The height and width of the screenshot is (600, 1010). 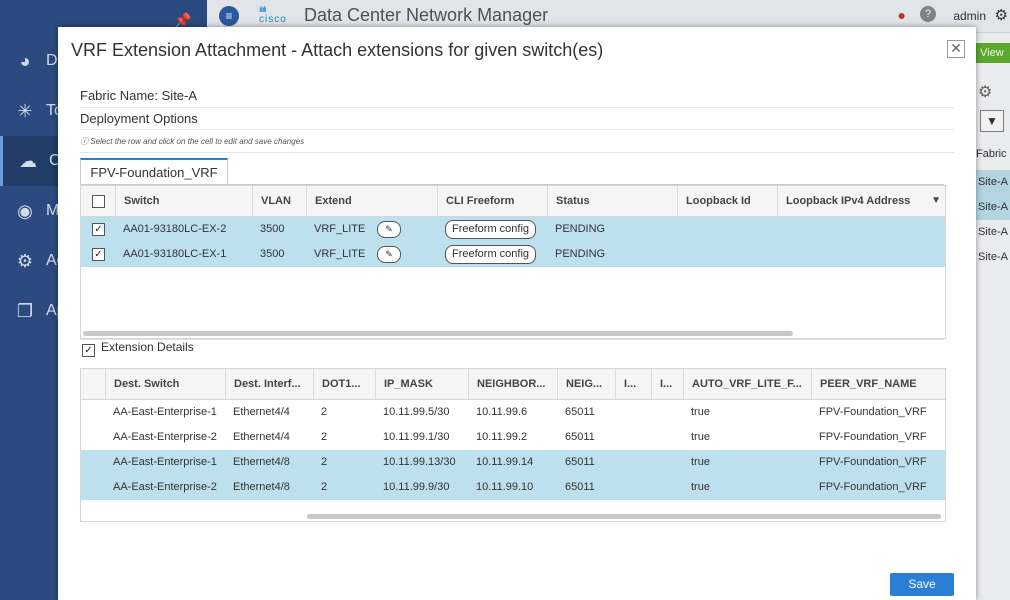 I want to click on col-loopback-ipv4: Loopback IPv4 Address ▼, so click(x=861, y=201).